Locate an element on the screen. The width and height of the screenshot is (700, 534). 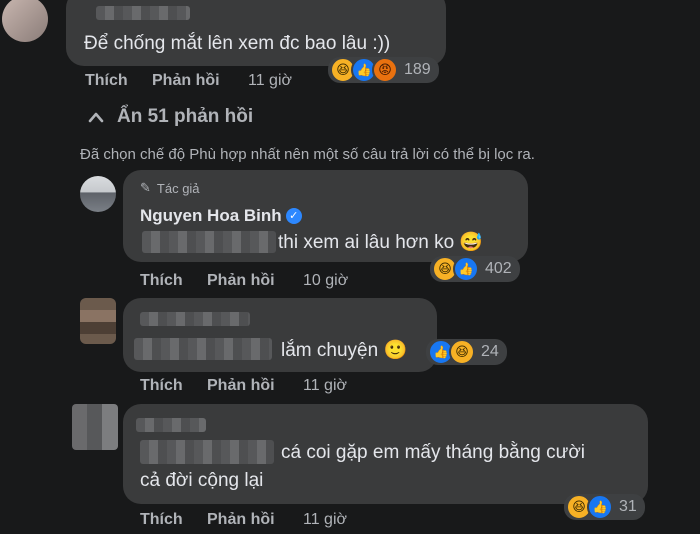
reaction-count: 402 is located at coordinates (498, 268).